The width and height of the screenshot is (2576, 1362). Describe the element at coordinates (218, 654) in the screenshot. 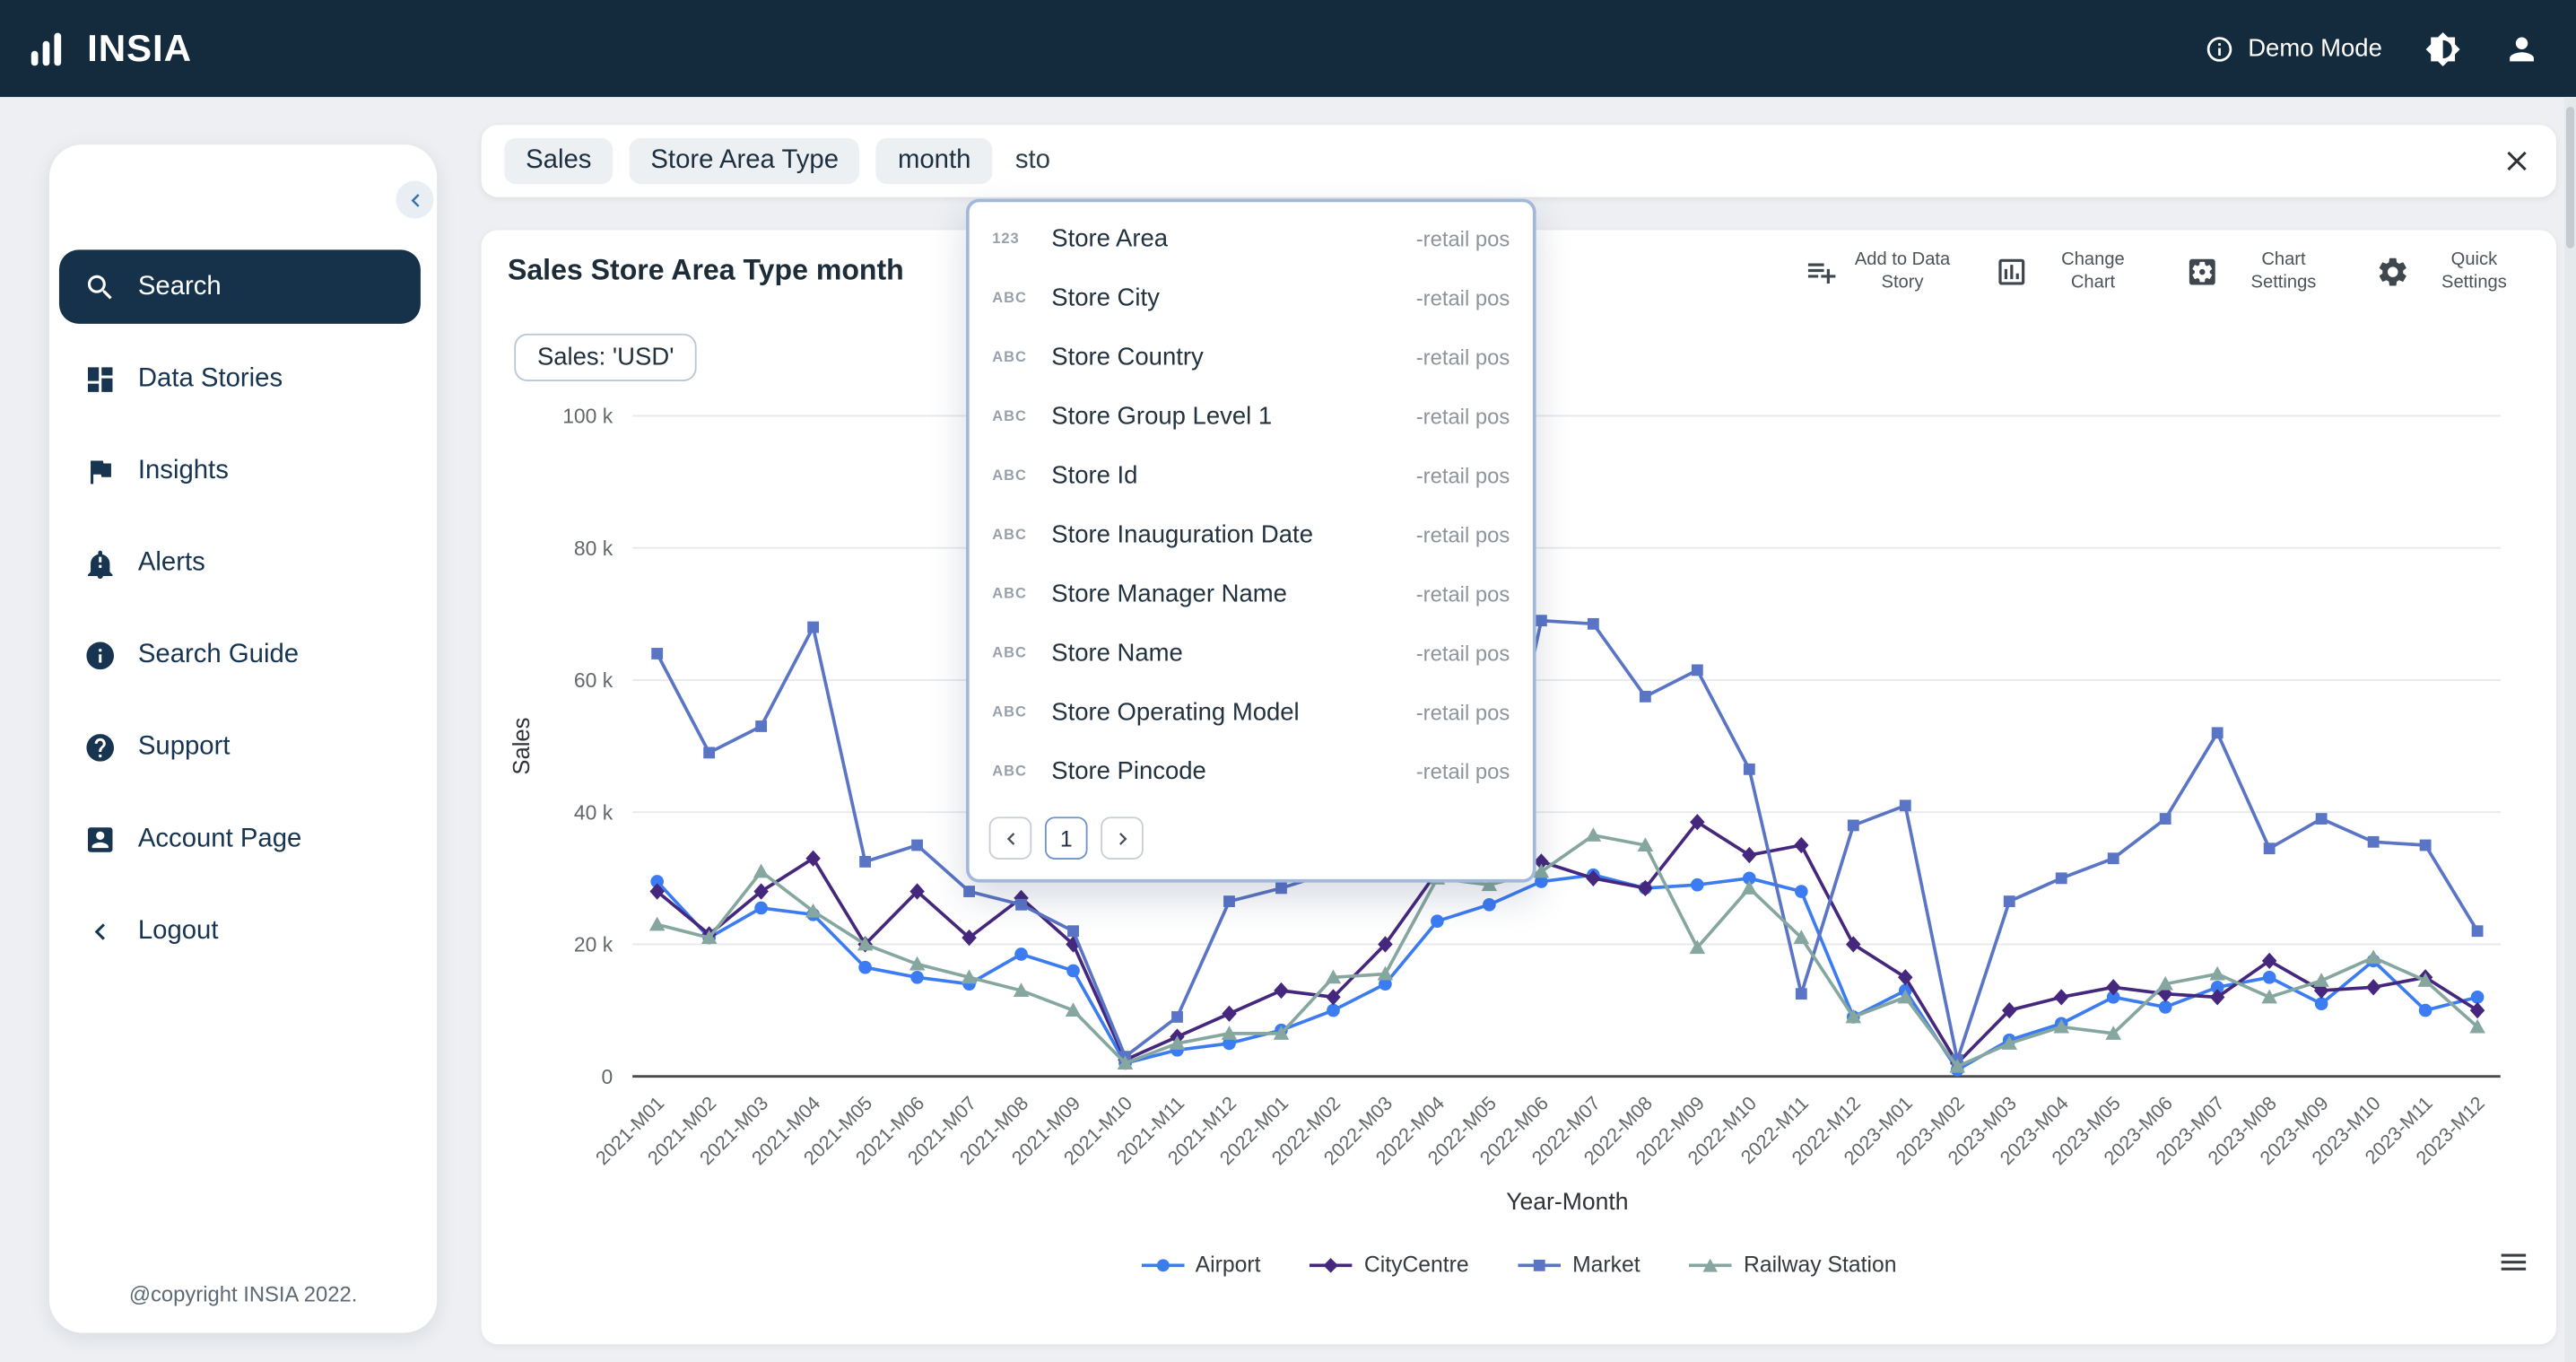

I see `sidebar-item-label: Search Guide` at that location.